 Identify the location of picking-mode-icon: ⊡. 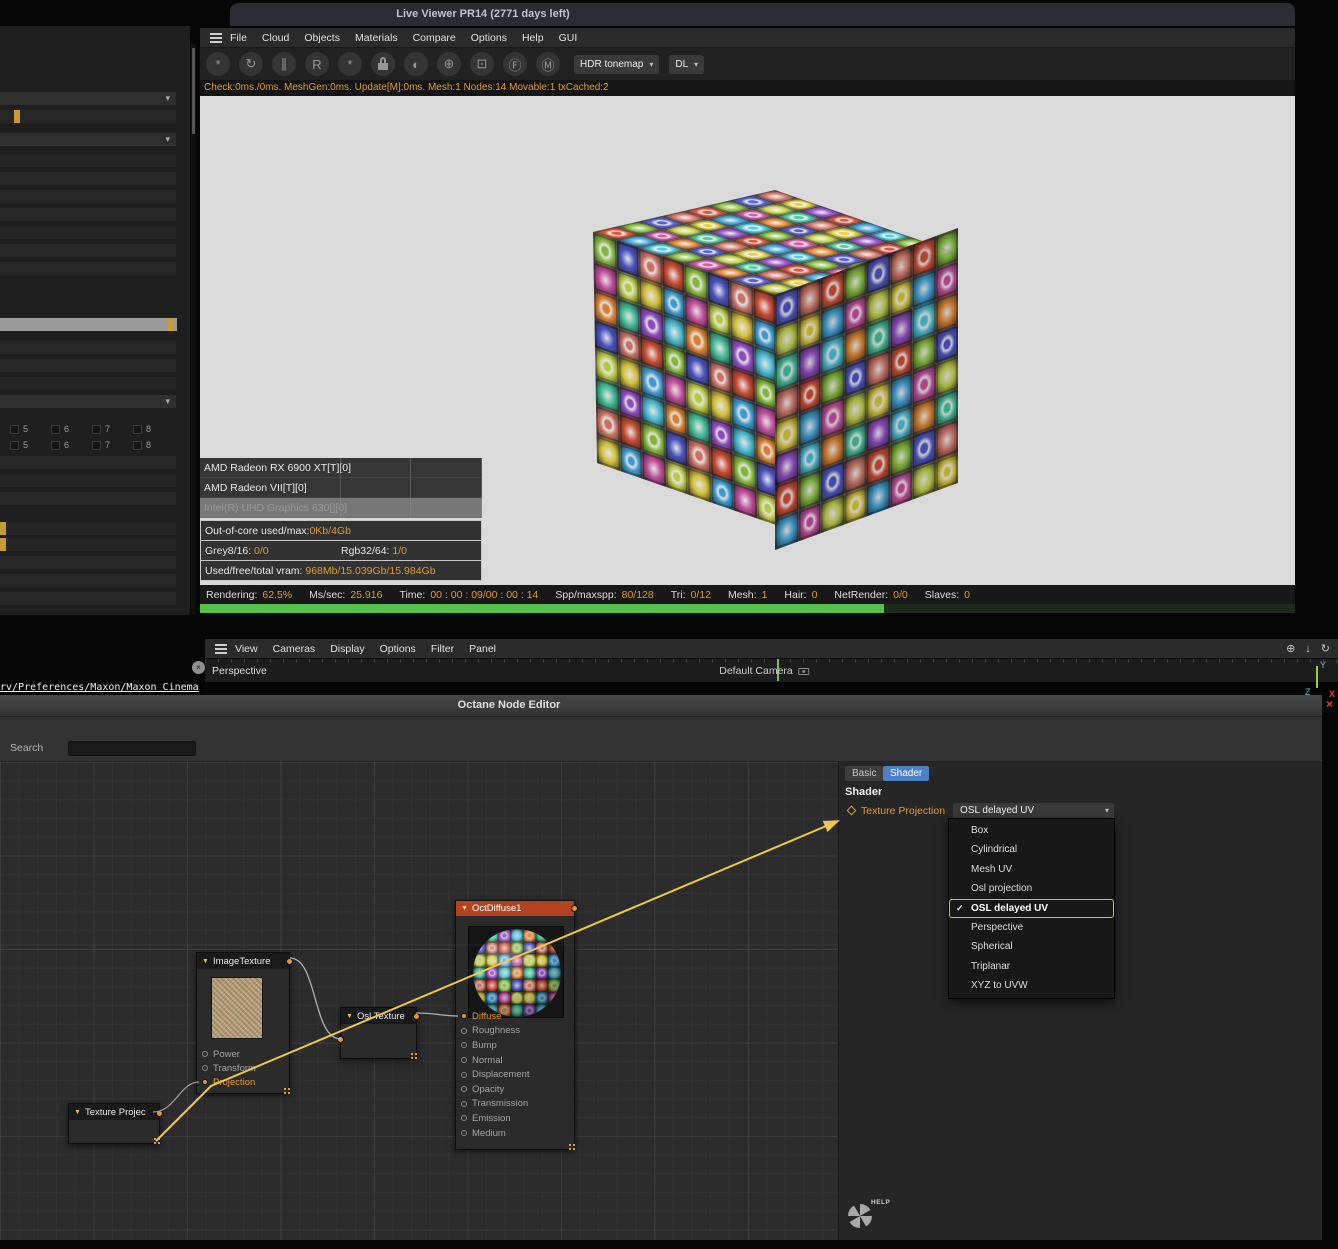
(482, 64).